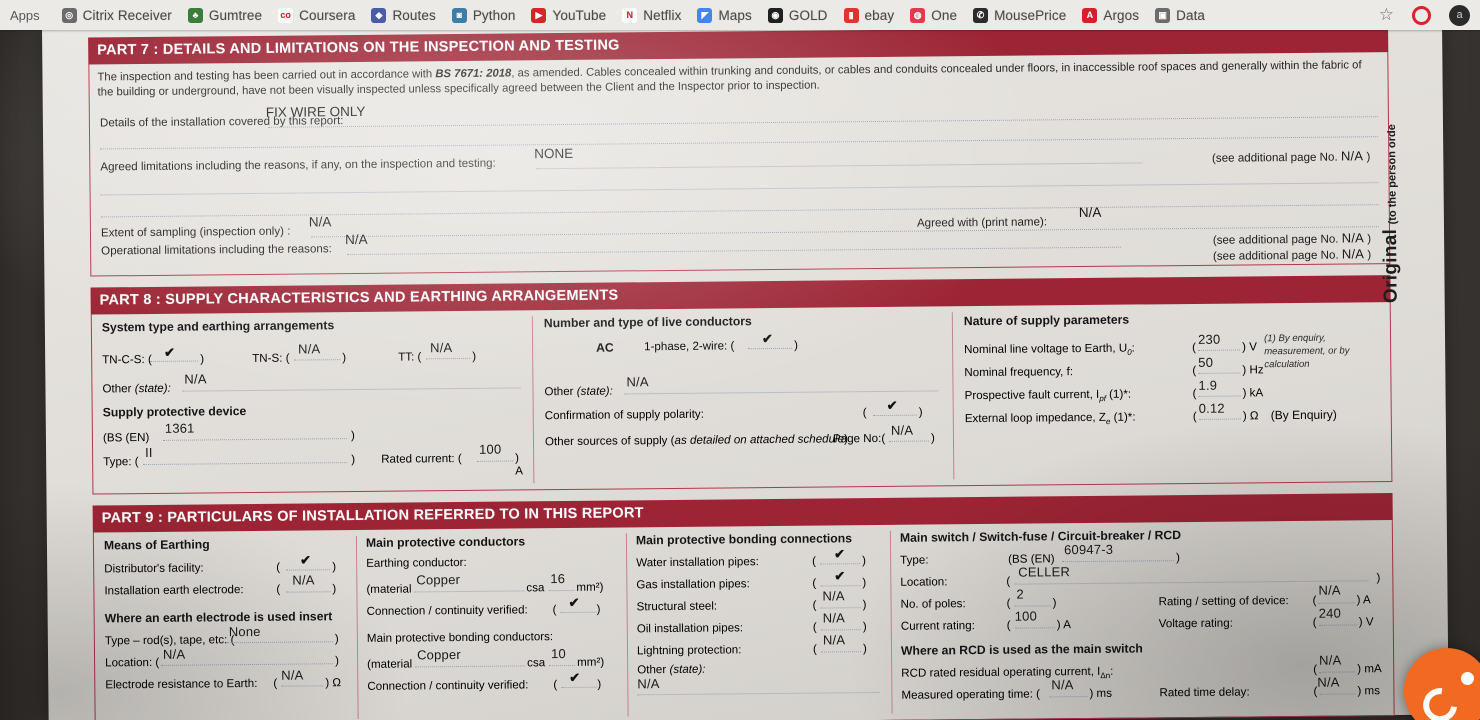  Describe the element at coordinates (1191, 15) in the screenshot. I see `bookmark-label: Data` at that location.